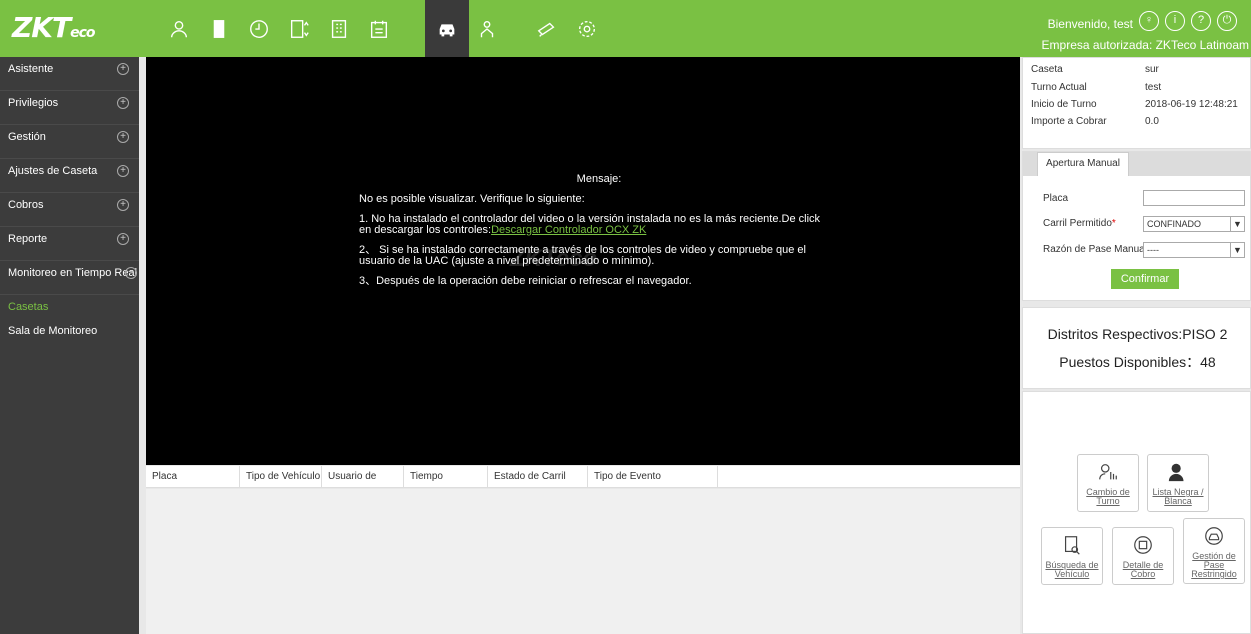 Image resolution: width=1251 pixels, height=634 pixels. Describe the element at coordinates (69, 210) in the screenshot. I see `sidebar-item-cobros: Cobros +` at that location.